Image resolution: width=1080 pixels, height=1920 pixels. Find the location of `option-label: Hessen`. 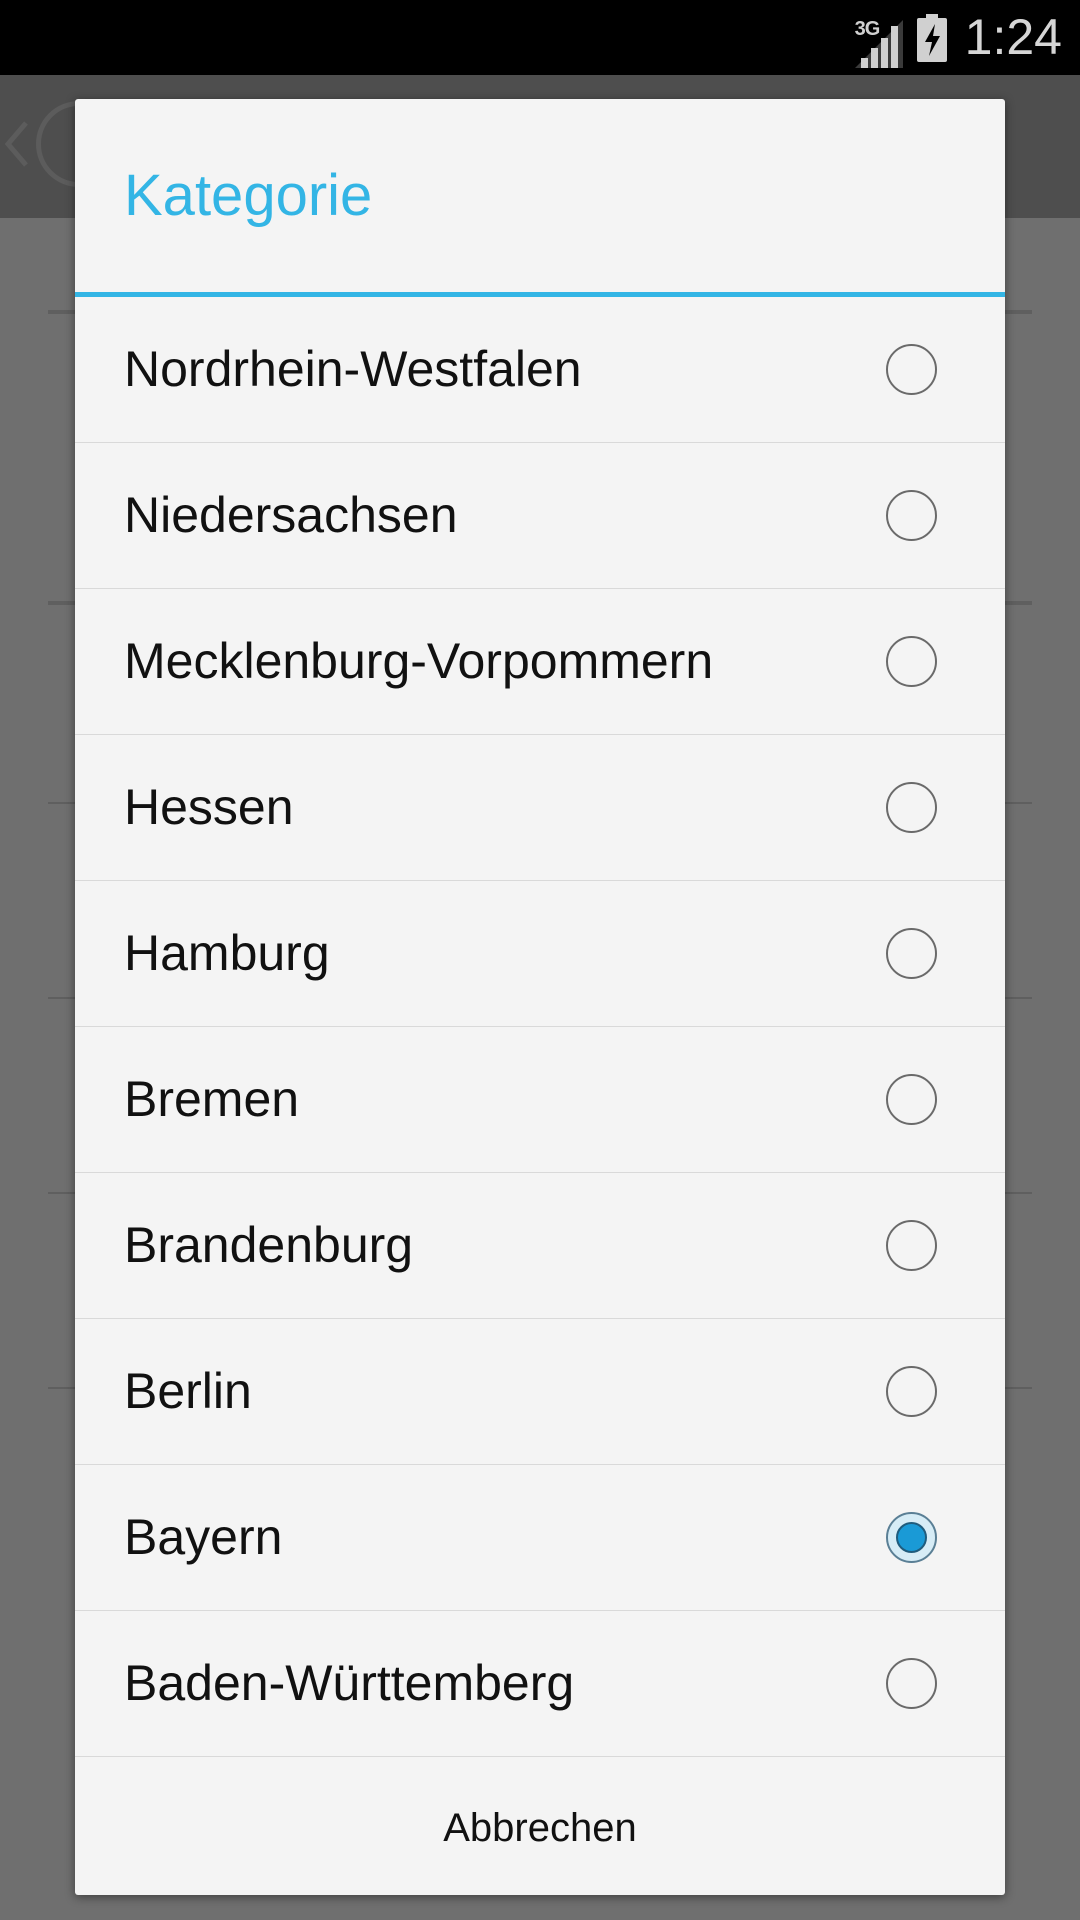

option-label: Hessen is located at coordinates (209, 807).